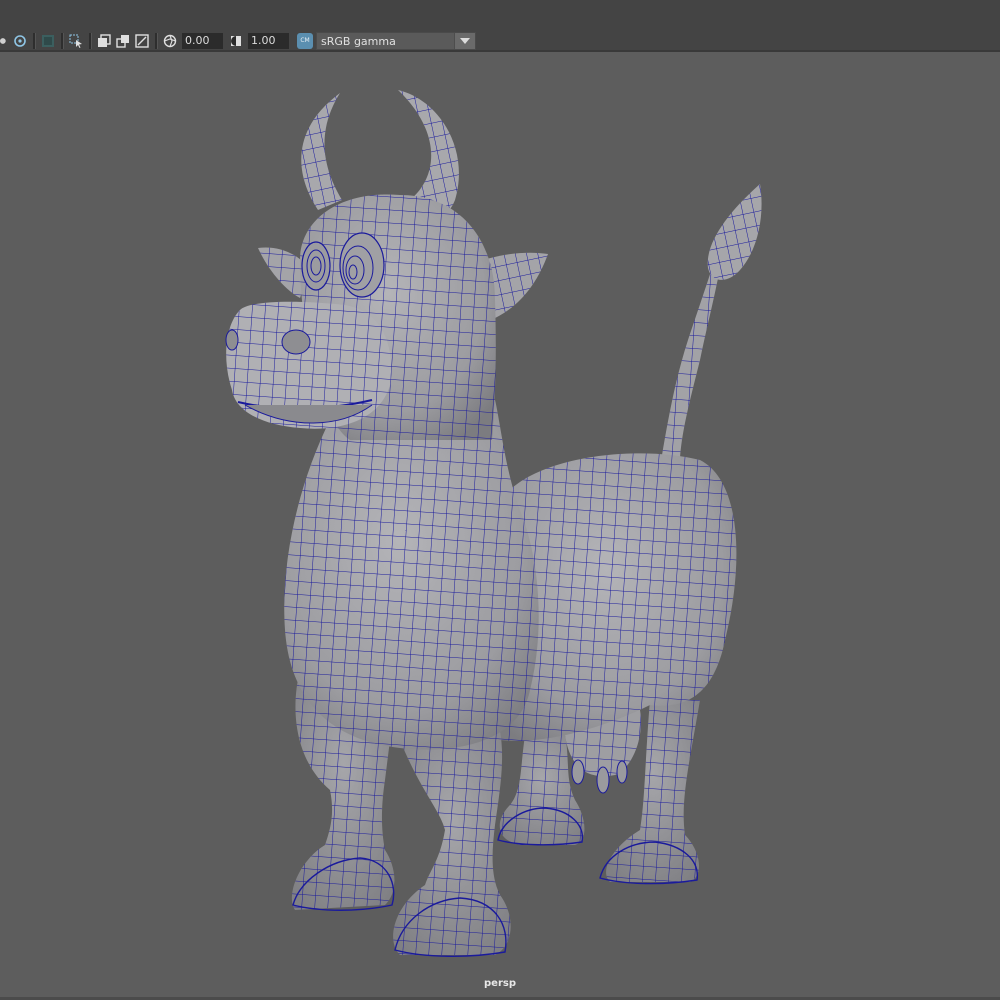  I want to click on toolbar-row: 0.00 1.00 CM sRGB gamma, so click(238, 41).